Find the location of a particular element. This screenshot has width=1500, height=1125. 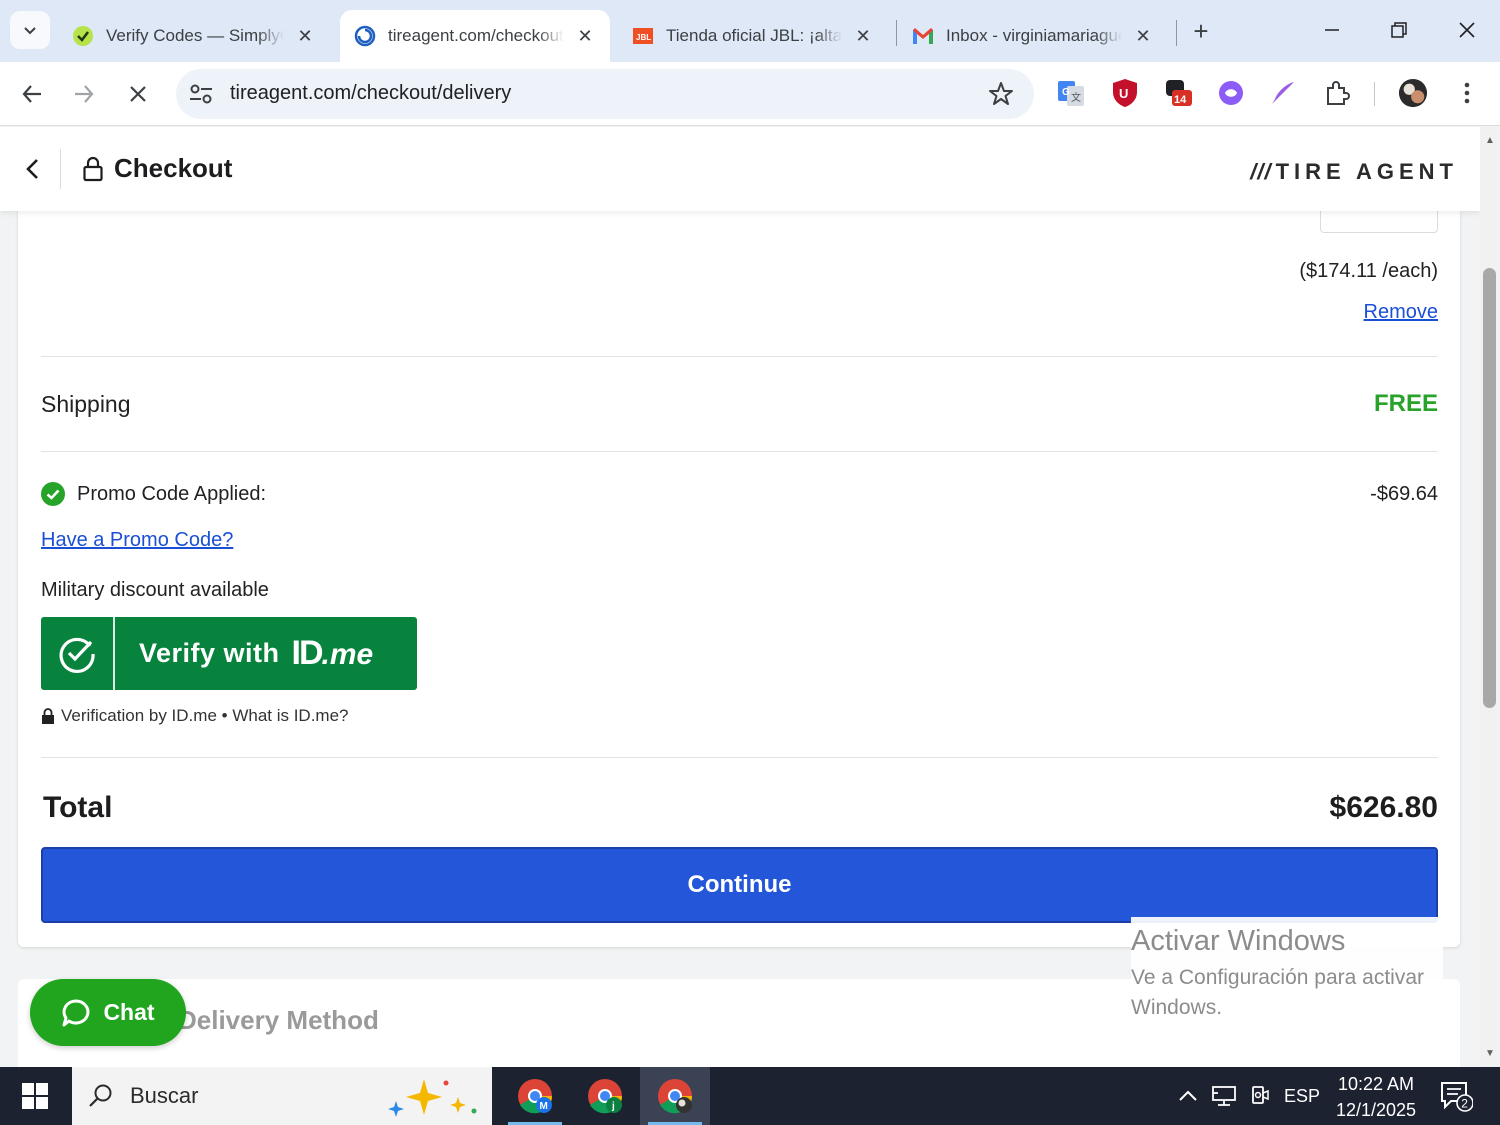

notification-center-button: 2 is located at coordinates (1456, 1096).